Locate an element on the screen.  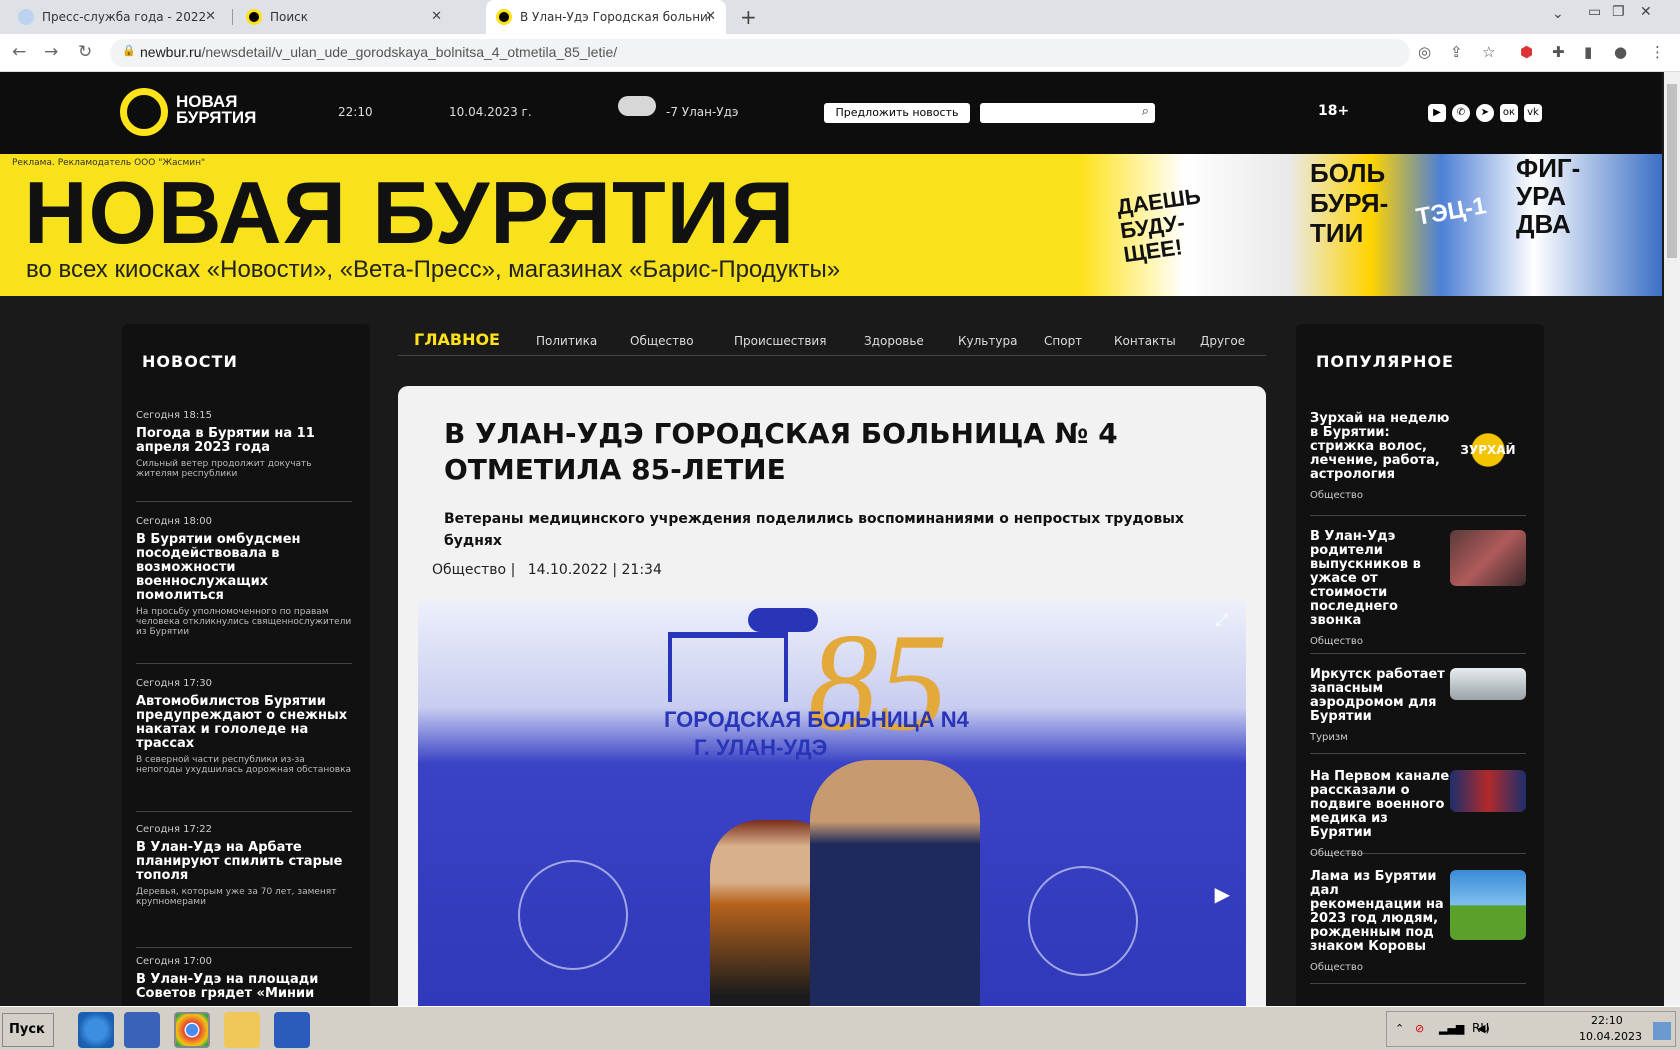
vk-icon: vk is located at coordinates (1533, 113).